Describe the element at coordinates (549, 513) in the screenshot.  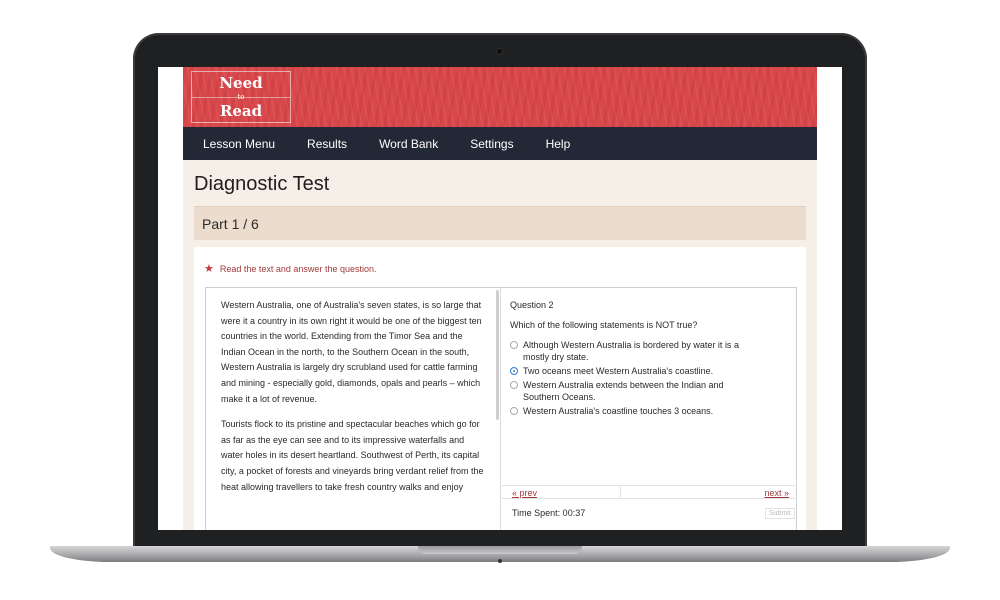
I see `time-spent: Time Spent: 00:37` at that location.